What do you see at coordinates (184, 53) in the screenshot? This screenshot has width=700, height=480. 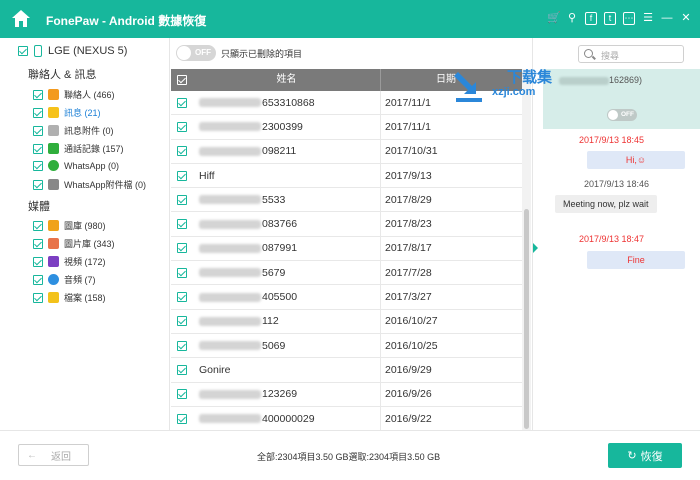 I see `toggle-knob` at bounding box center [184, 53].